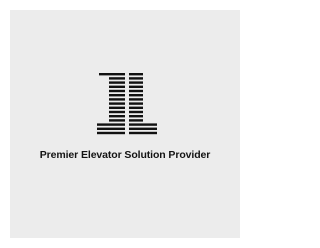  Describe the element at coordinates (125, 155) in the screenshot. I see `tagline: Premier Elevator Solution Provider` at that location.